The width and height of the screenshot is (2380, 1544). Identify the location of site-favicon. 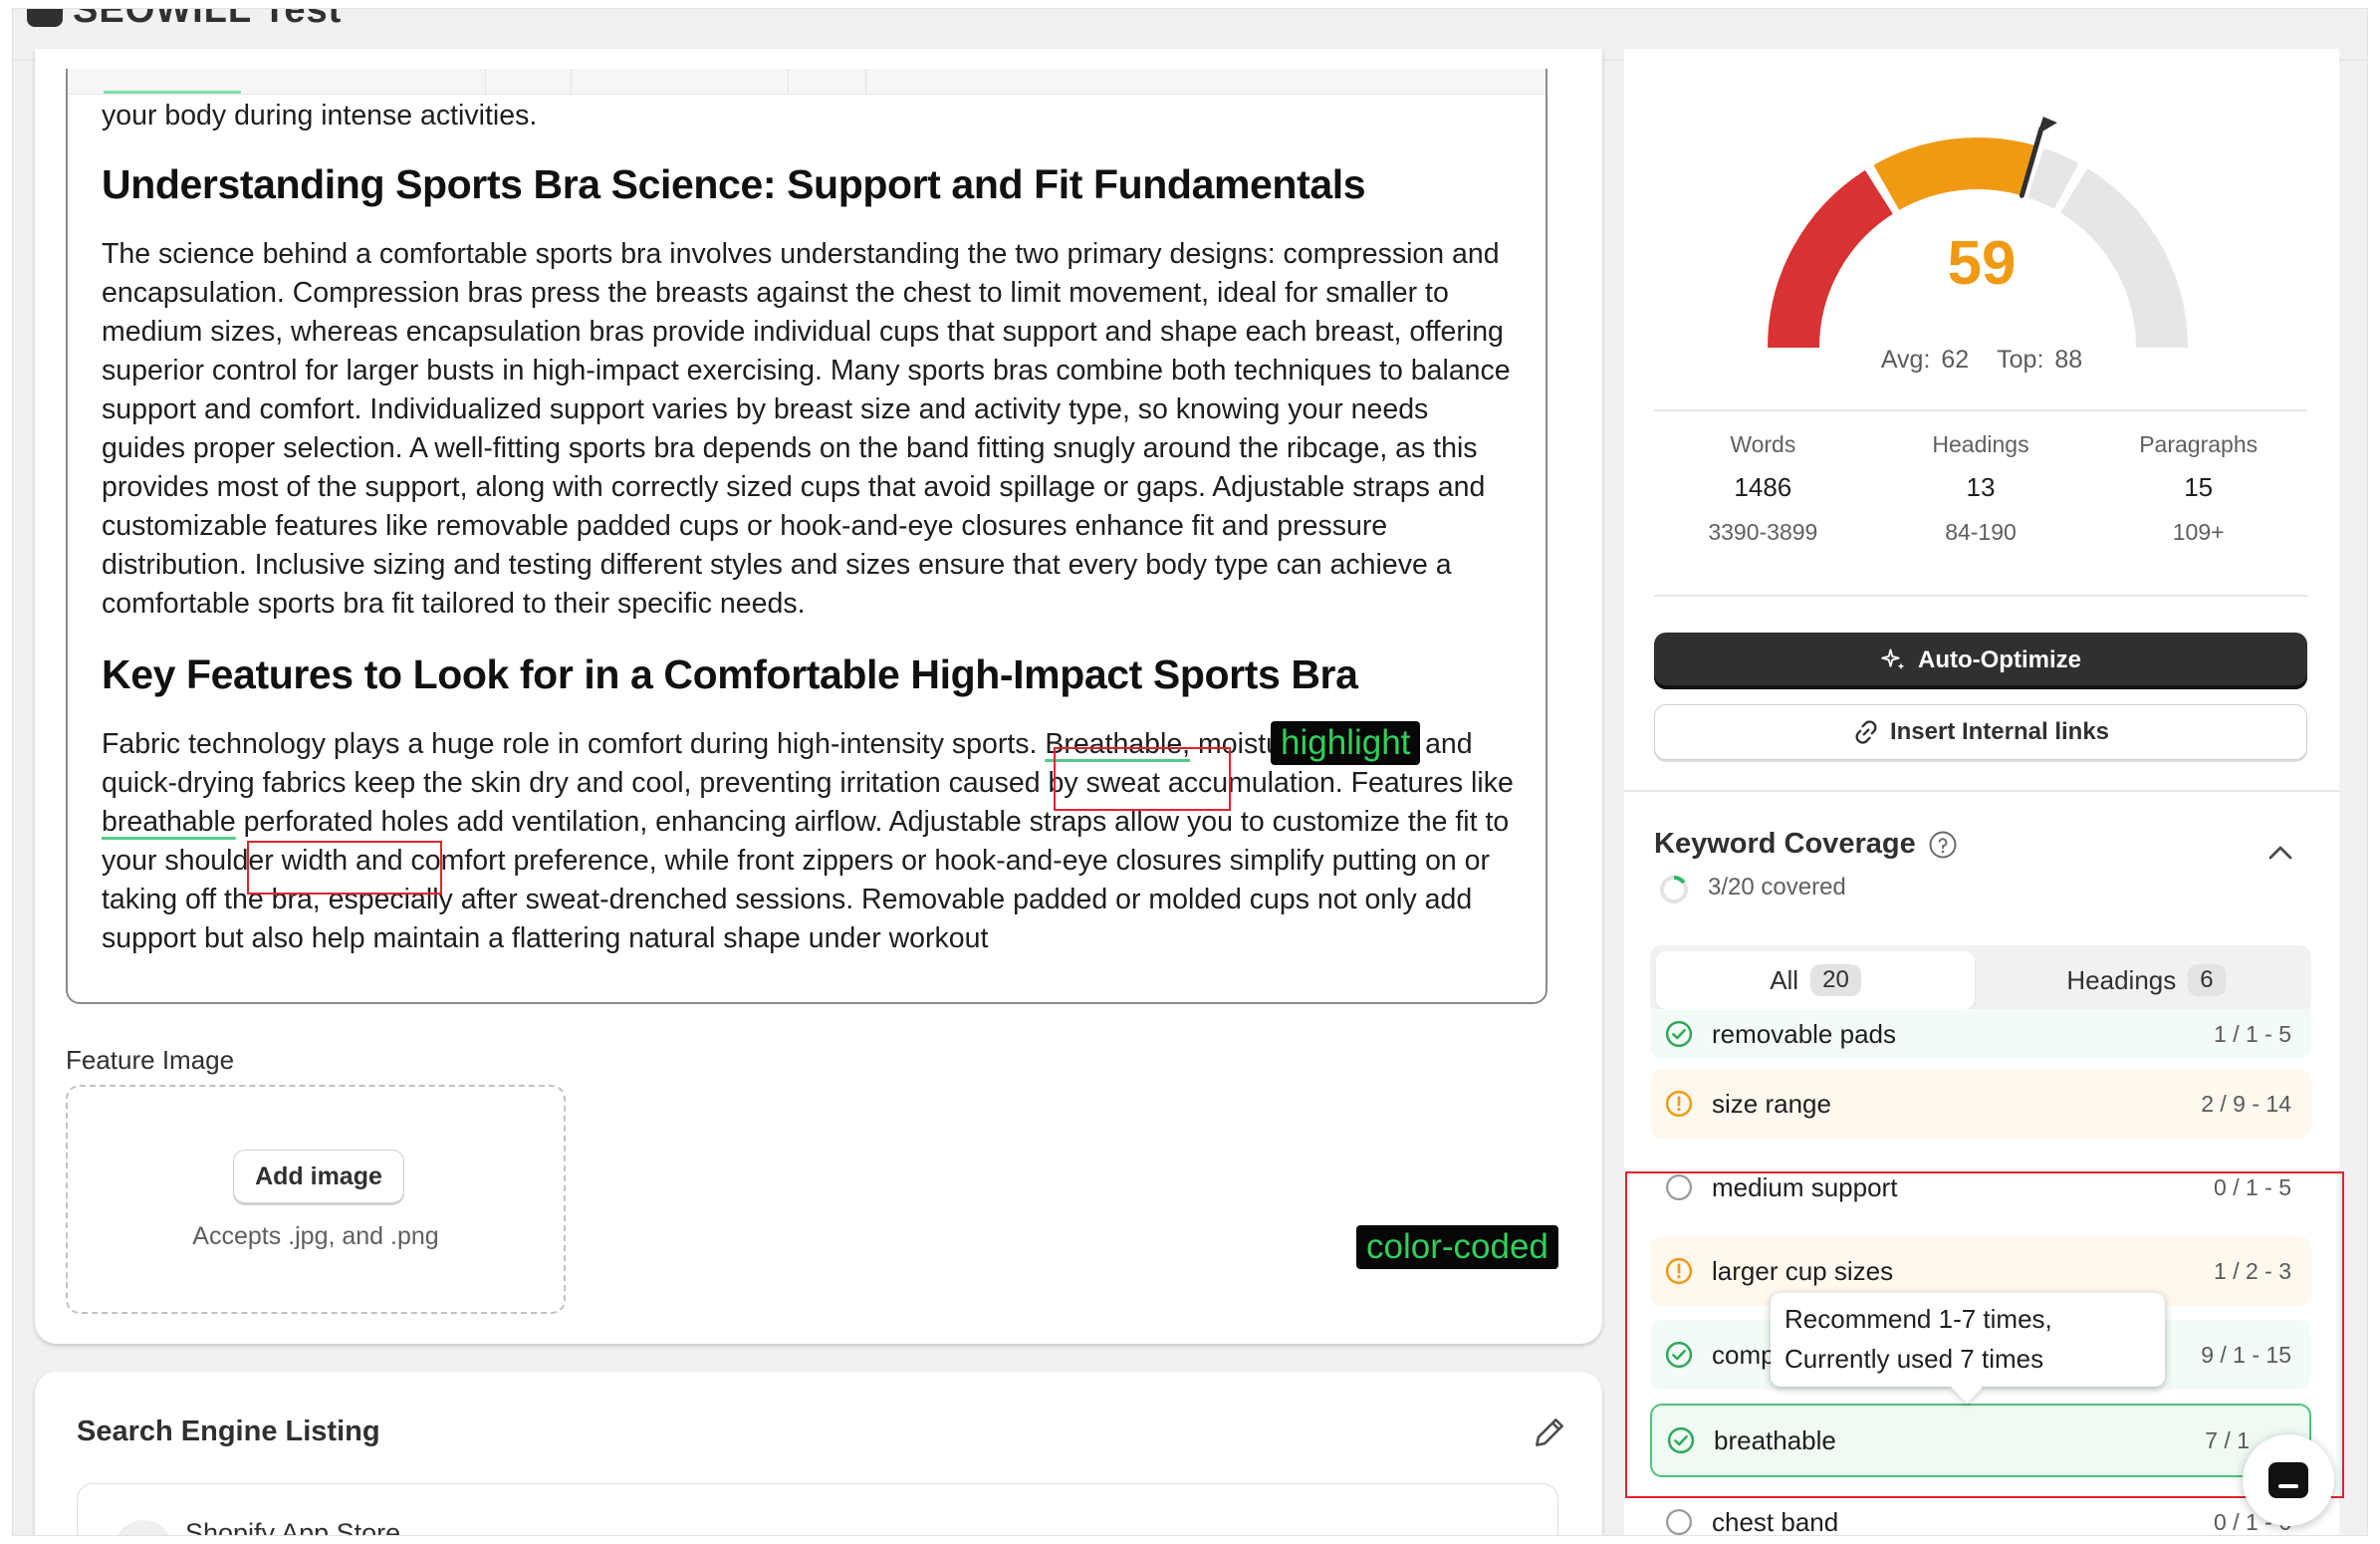
(143, 1527).